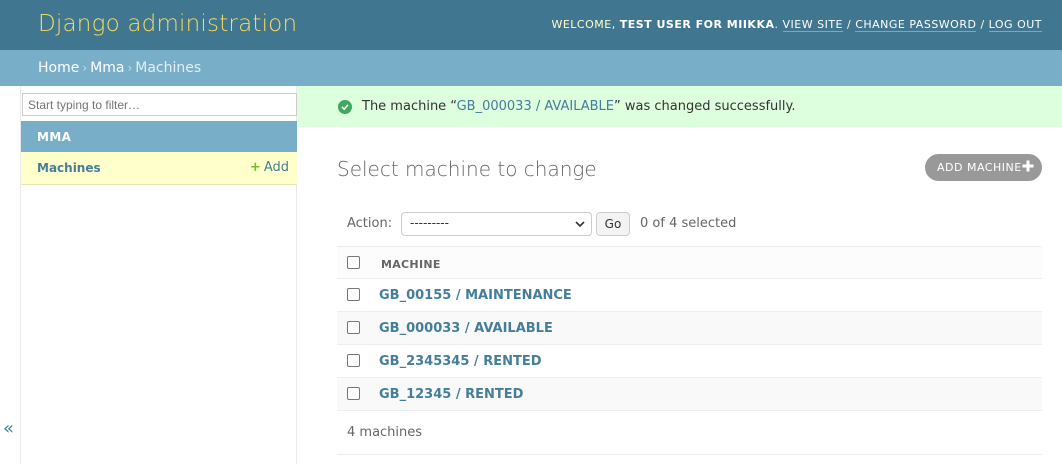  What do you see at coordinates (916, 25) in the screenshot?
I see `change-password-link: CHANGE PASSWORD` at bounding box center [916, 25].